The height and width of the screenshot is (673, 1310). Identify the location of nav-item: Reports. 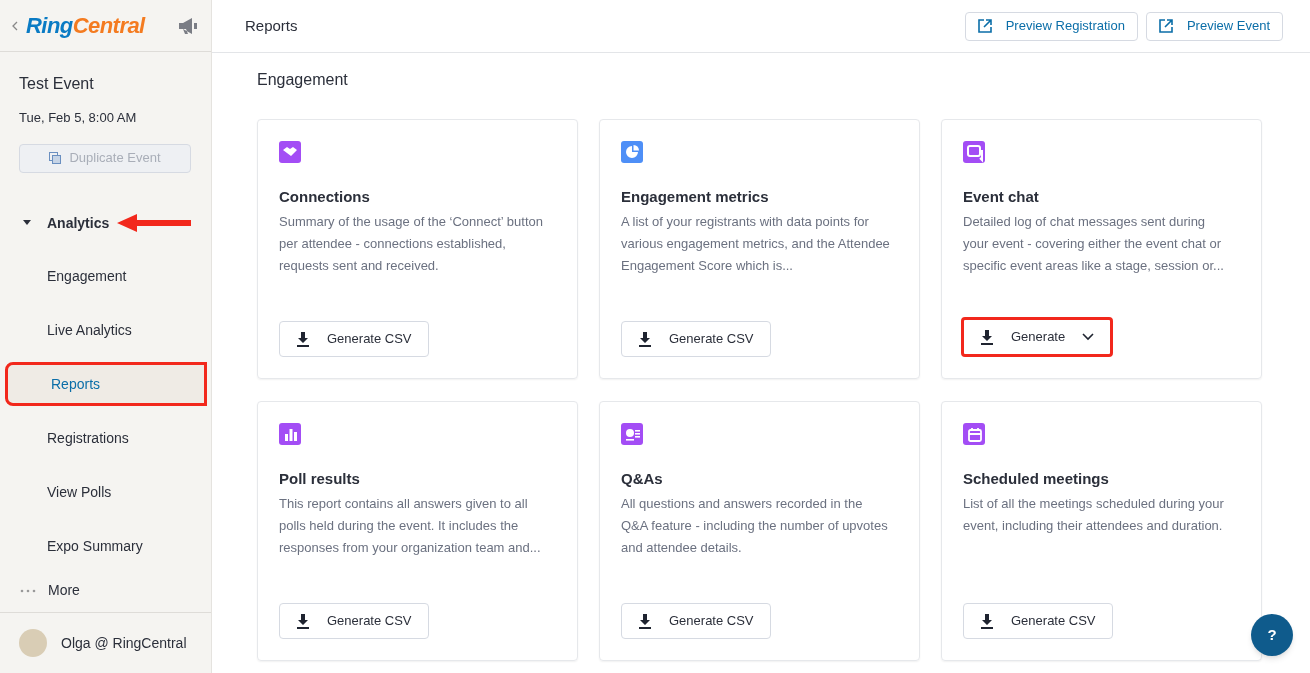
(106, 384).